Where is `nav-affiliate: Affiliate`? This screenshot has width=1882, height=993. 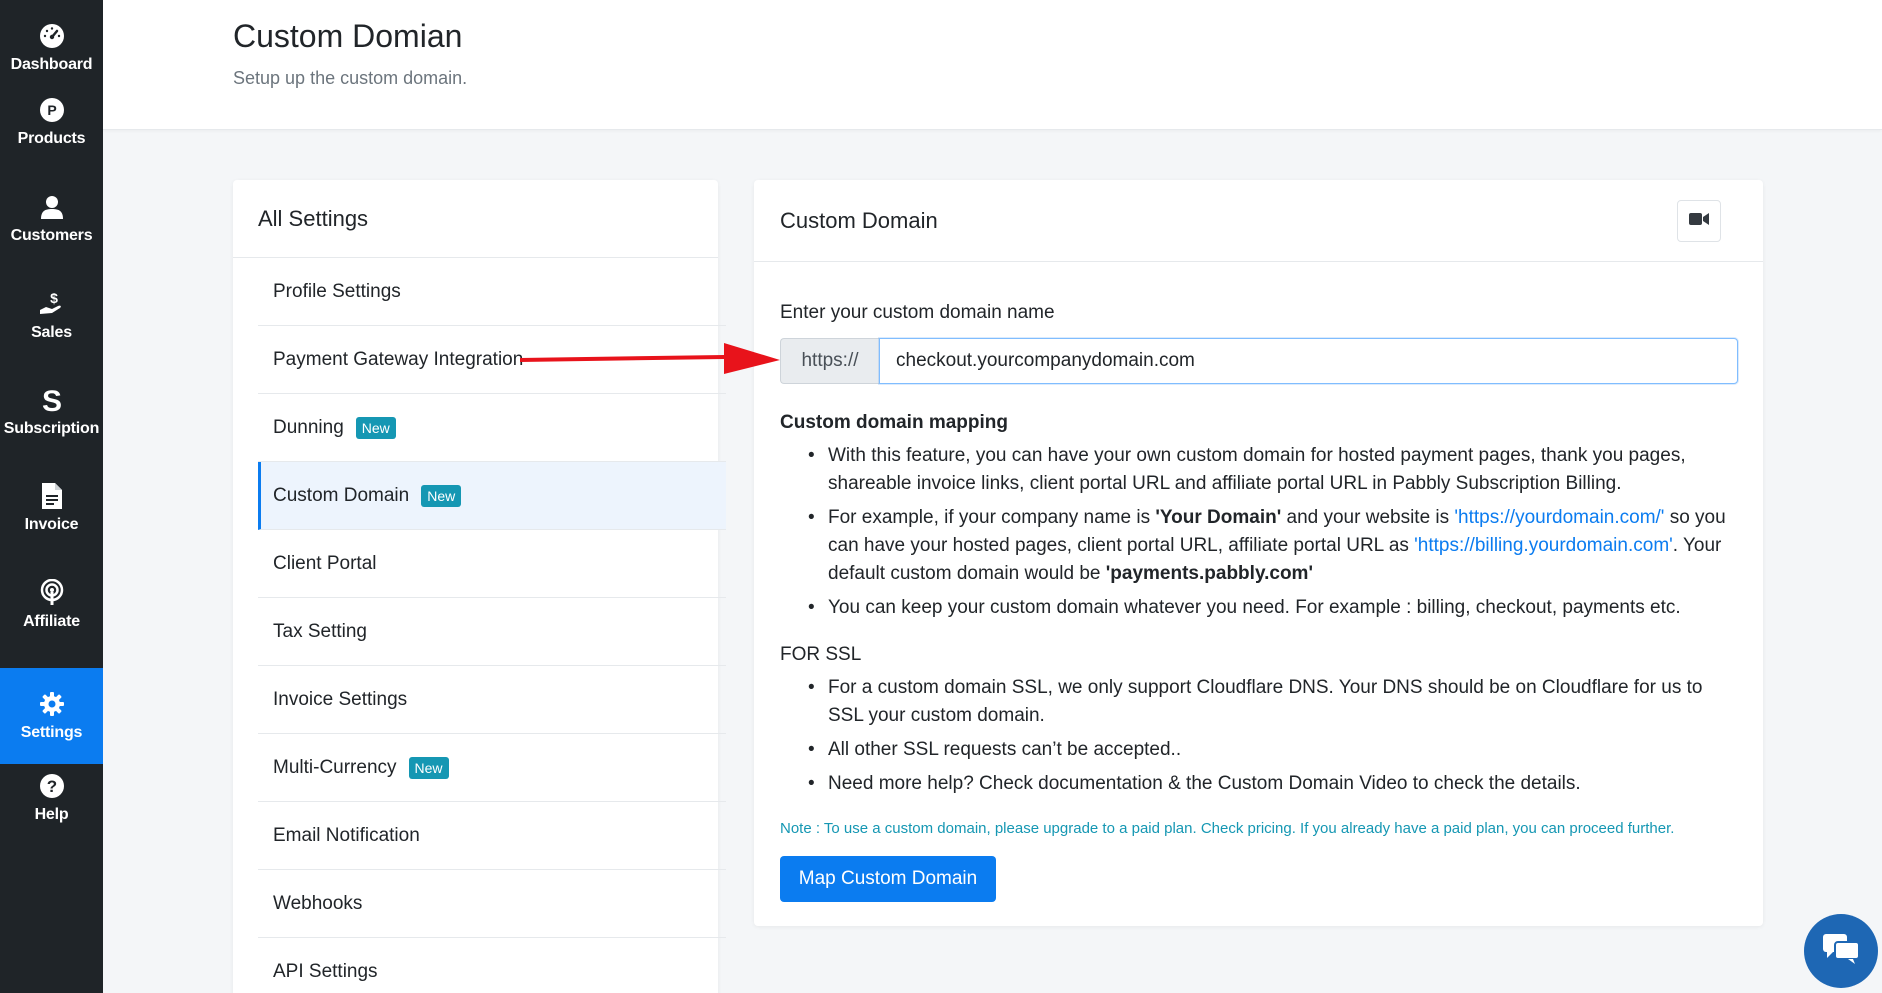
nav-affiliate: Affiliate is located at coordinates (51, 605).